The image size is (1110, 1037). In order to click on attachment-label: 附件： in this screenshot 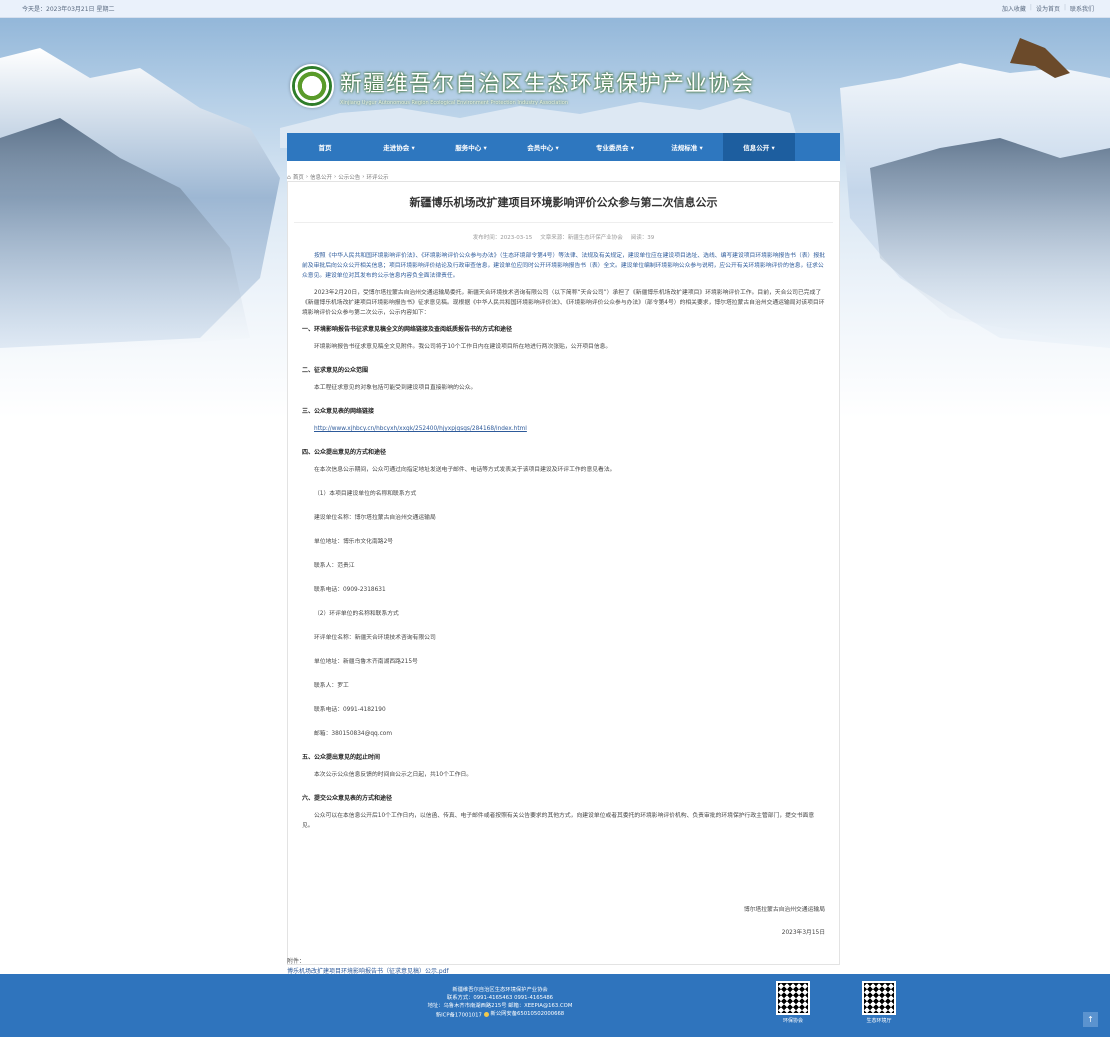, I will do `click(296, 961)`.